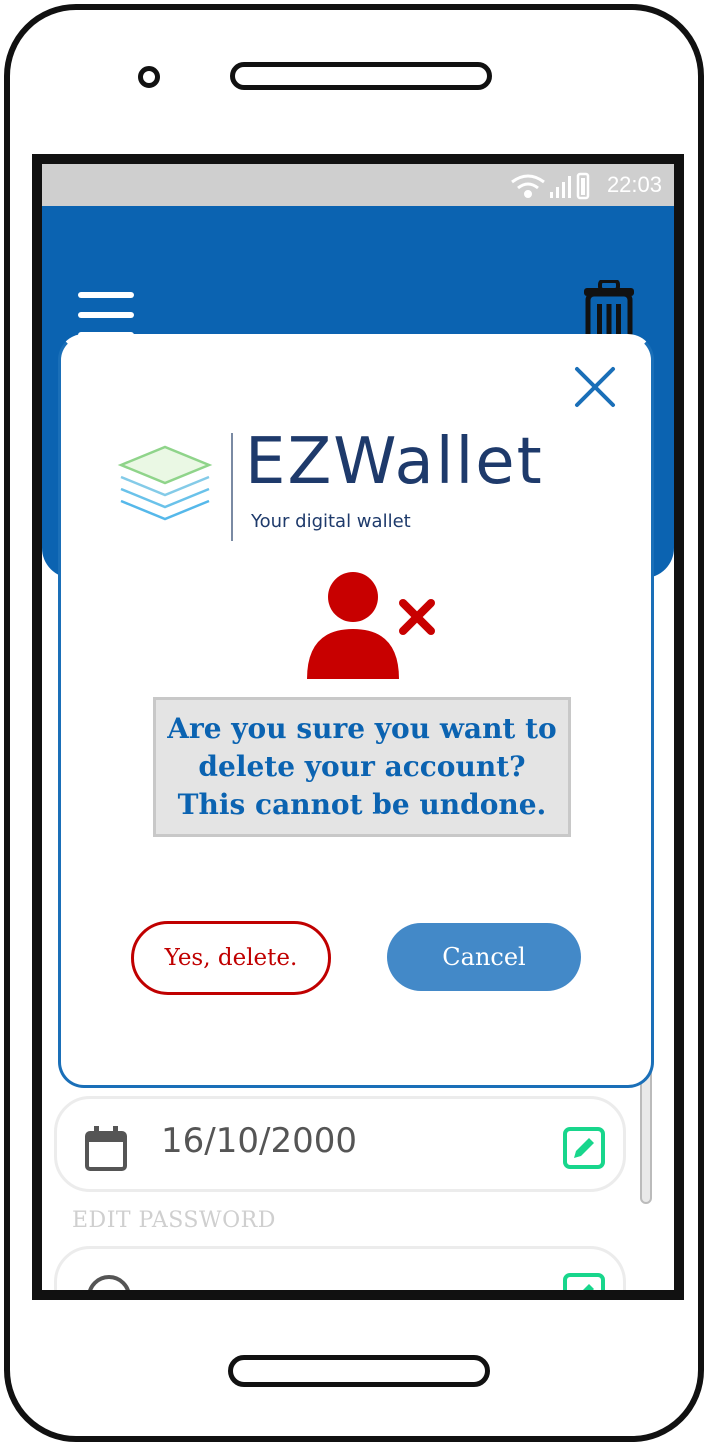 Image resolution: width=712 pixels, height=1450 pixels. I want to click on wifi-icon, so click(528, 186).